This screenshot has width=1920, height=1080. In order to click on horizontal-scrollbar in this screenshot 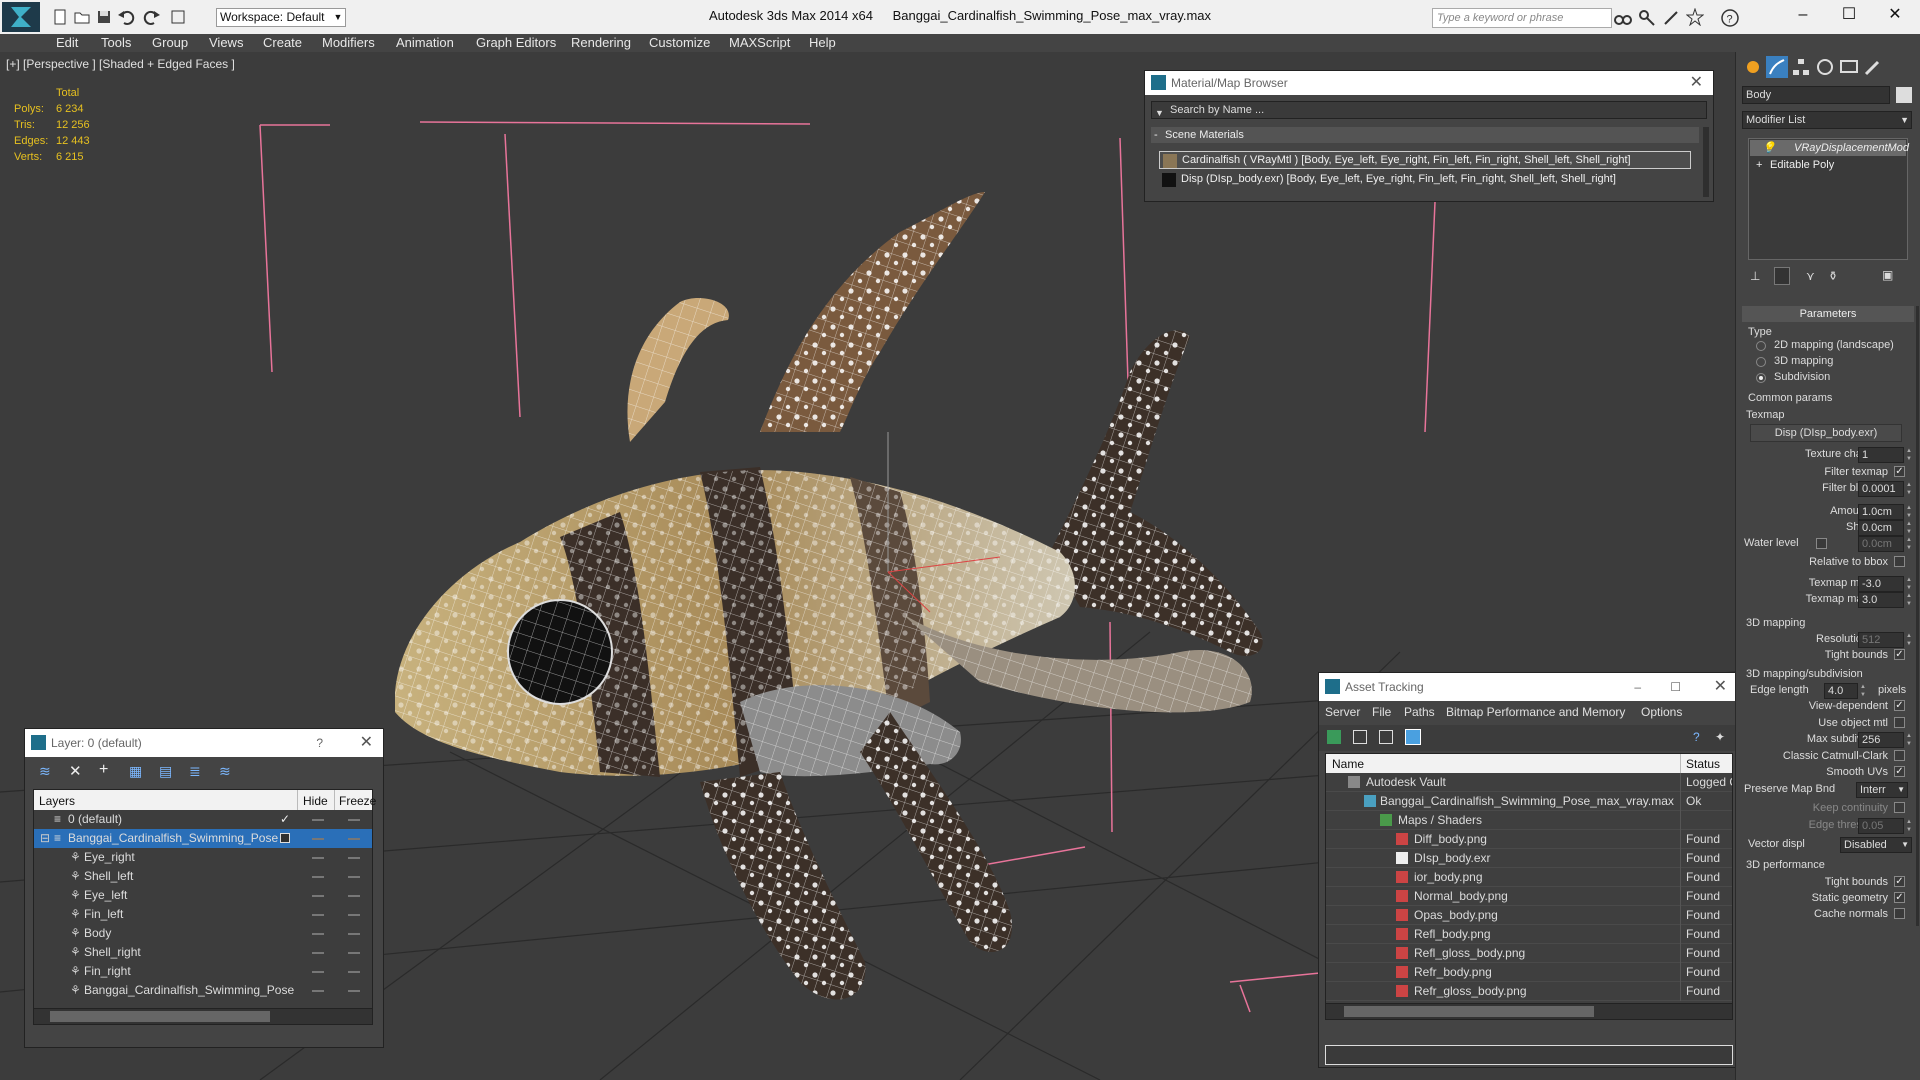, I will do `click(1529, 1011)`.